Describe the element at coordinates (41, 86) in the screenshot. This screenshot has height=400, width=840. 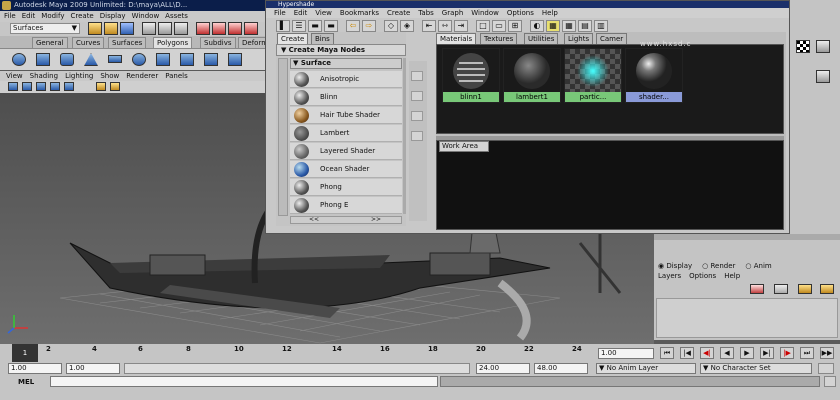
I see `smooth-shade-icon` at that location.